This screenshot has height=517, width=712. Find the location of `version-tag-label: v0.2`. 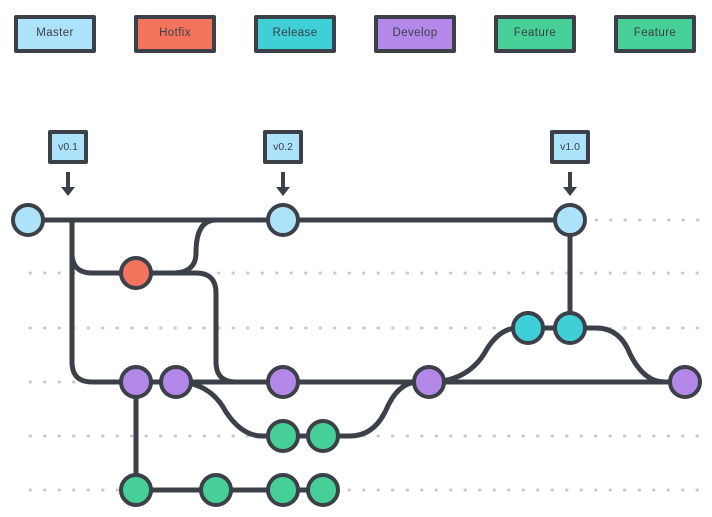

version-tag-label: v0.2 is located at coordinates (283, 146).